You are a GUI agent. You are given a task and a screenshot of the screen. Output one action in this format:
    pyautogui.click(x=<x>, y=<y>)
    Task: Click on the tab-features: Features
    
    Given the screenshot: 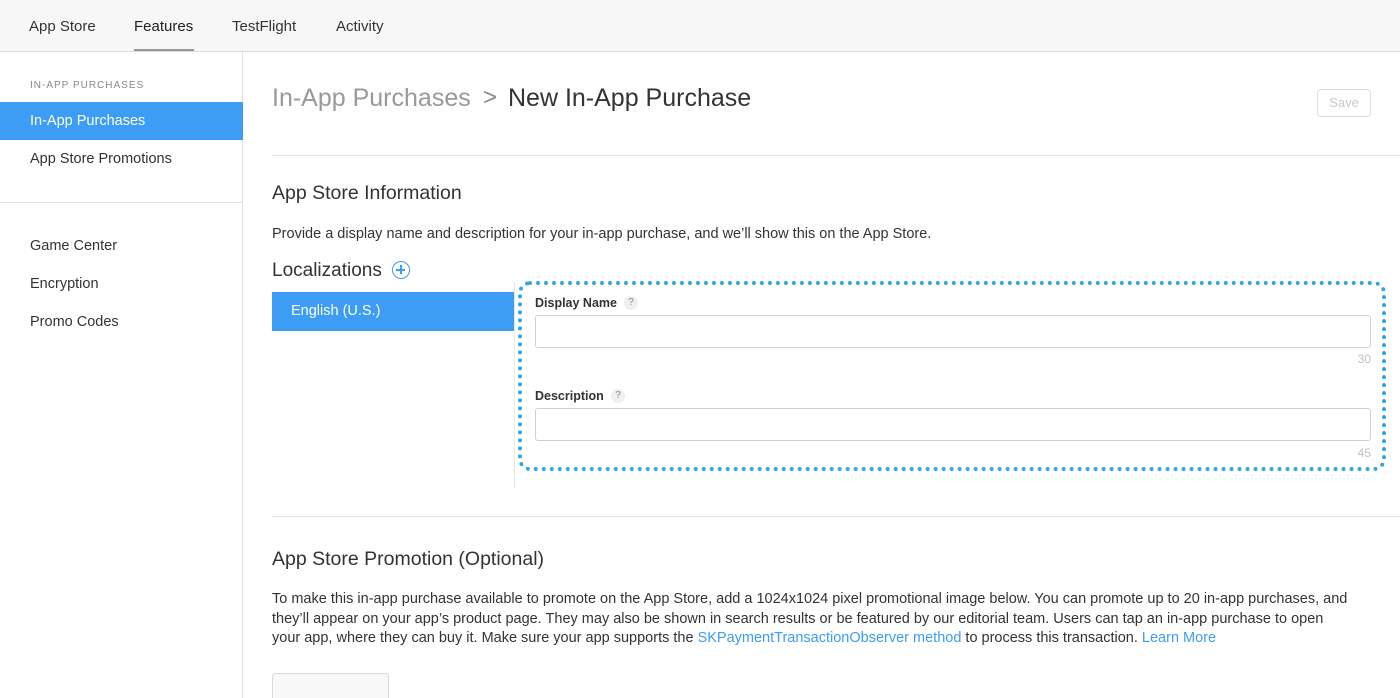 What is the action you would take?
    pyautogui.click(x=163, y=26)
    